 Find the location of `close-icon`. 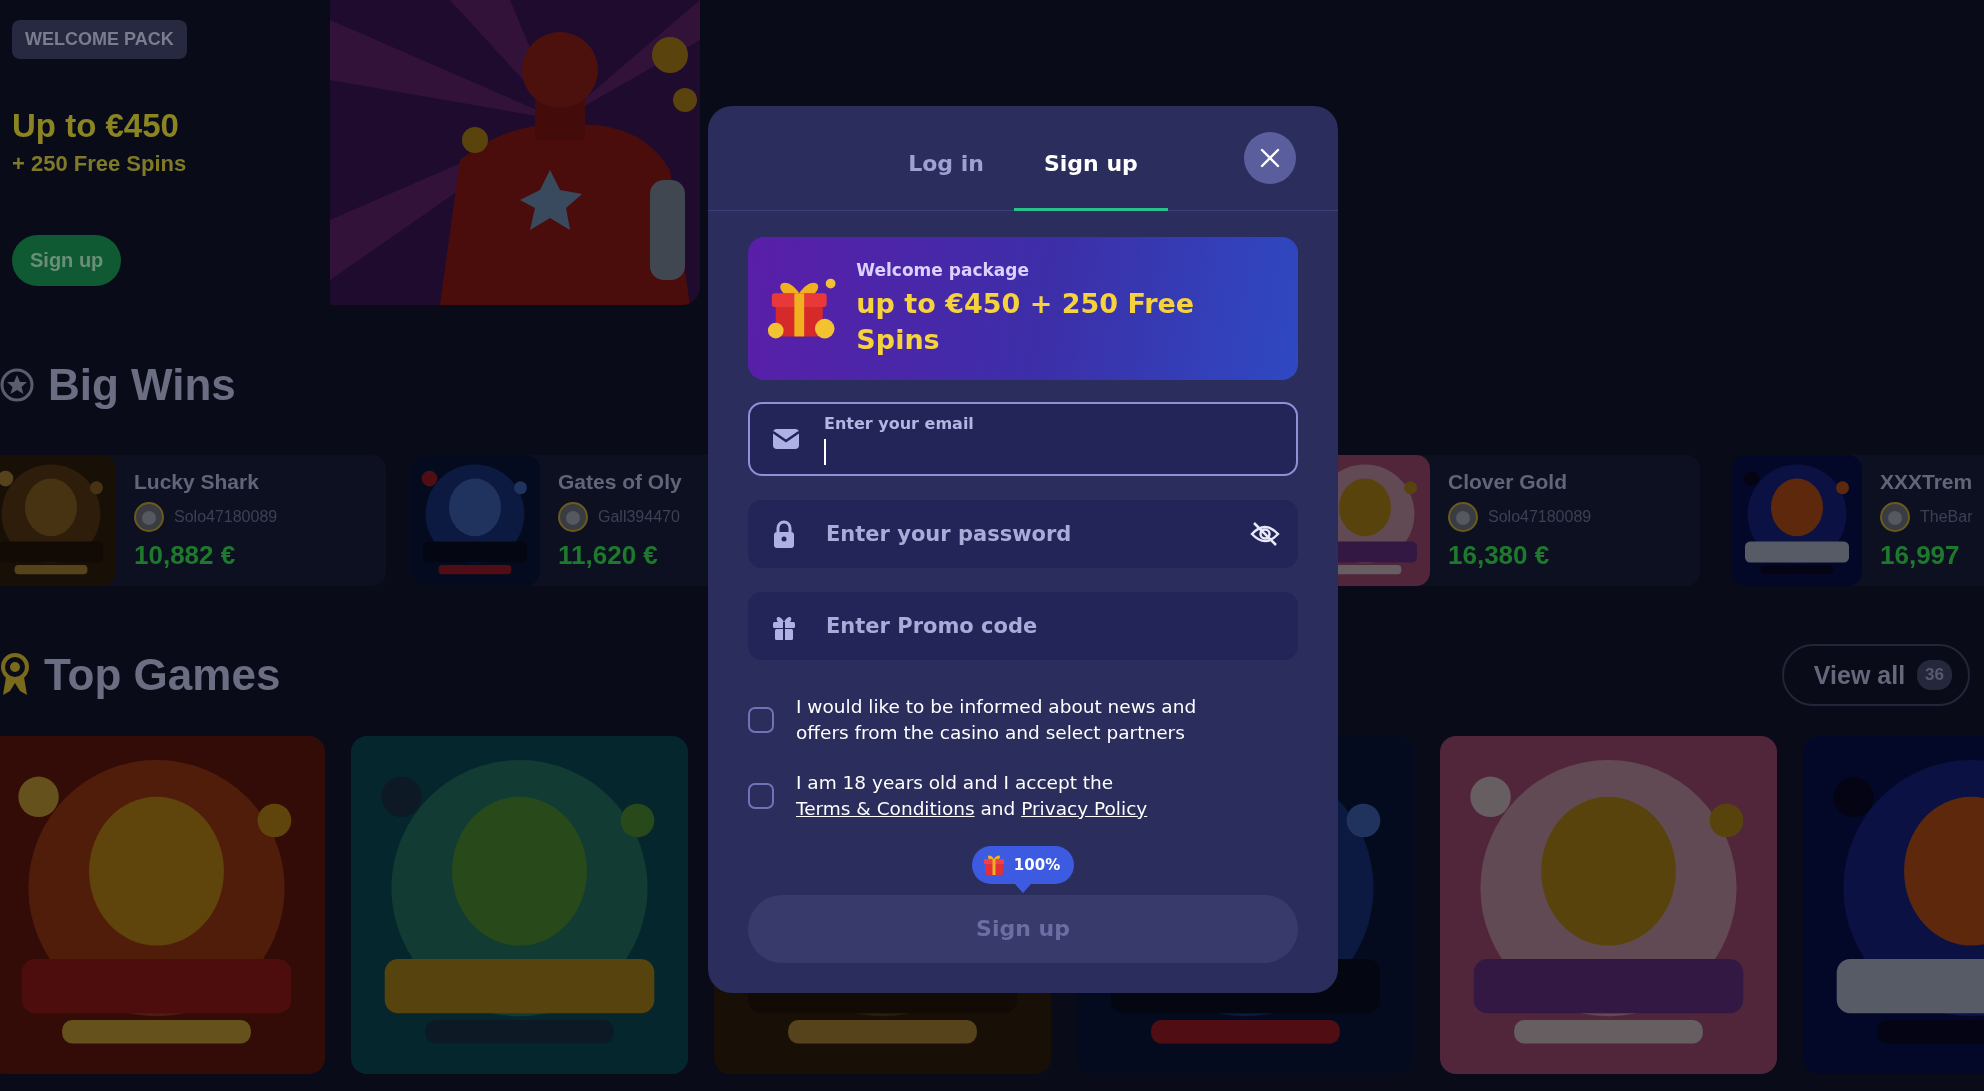

close-icon is located at coordinates (1270, 158).